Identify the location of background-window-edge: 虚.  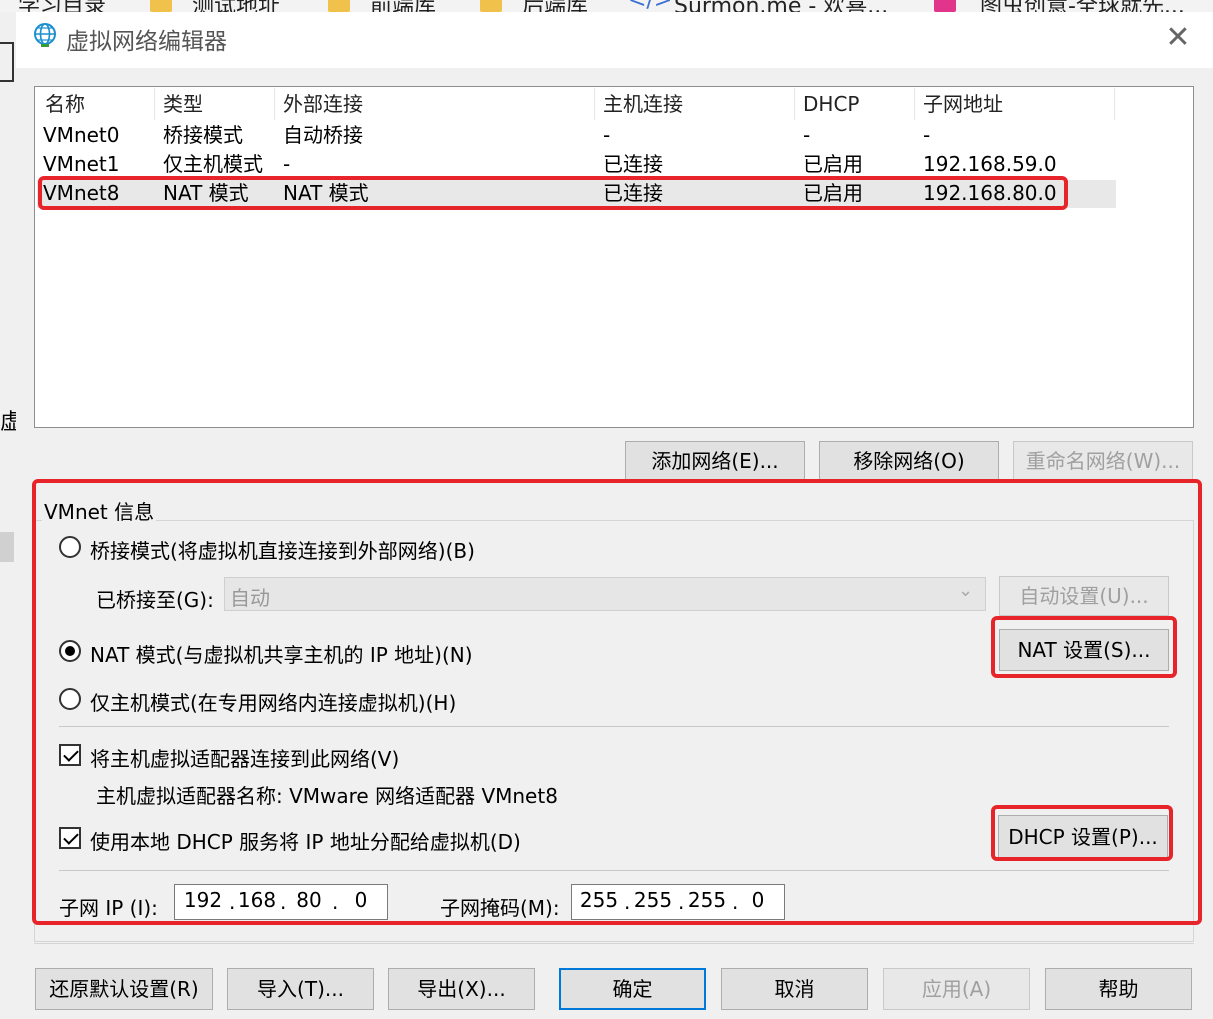
(11, 515).